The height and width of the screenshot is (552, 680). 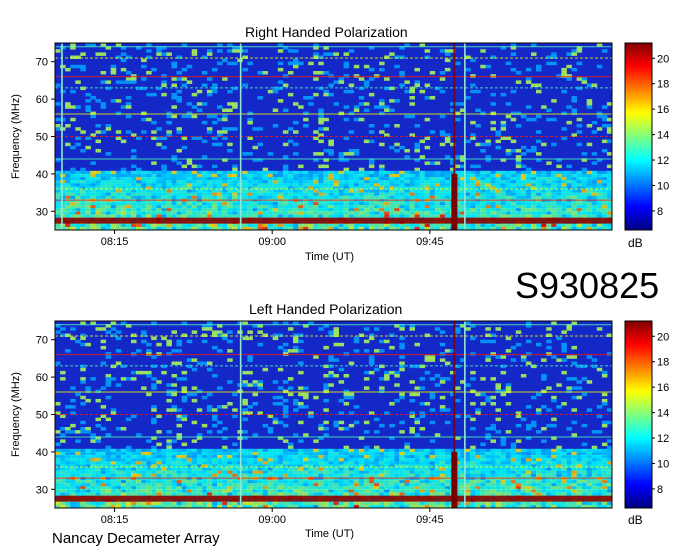 What do you see at coordinates (333, 220) in the screenshot?
I see `strong-band` at bounding box center [333, 220].